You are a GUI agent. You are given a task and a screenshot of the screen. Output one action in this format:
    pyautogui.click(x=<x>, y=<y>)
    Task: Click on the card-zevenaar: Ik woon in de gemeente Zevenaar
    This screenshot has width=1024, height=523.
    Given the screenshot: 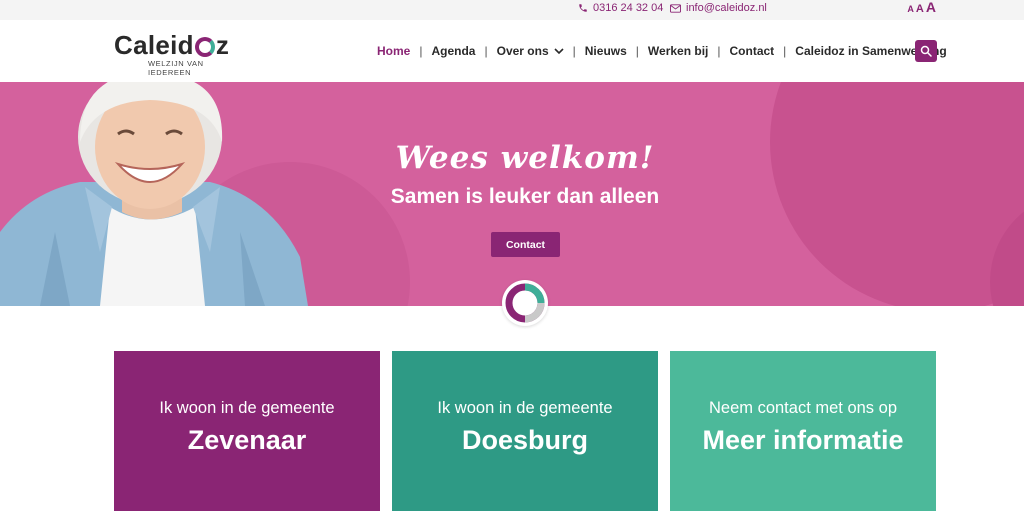 What is the action you would take?
    pyautogui.click(x=247, y=431)
    